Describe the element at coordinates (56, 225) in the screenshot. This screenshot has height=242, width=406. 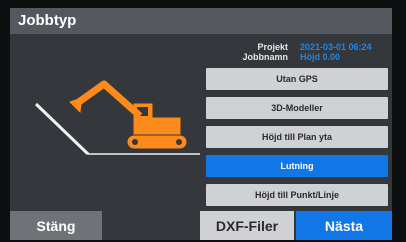
I see `close-button: Stäng` at that location.